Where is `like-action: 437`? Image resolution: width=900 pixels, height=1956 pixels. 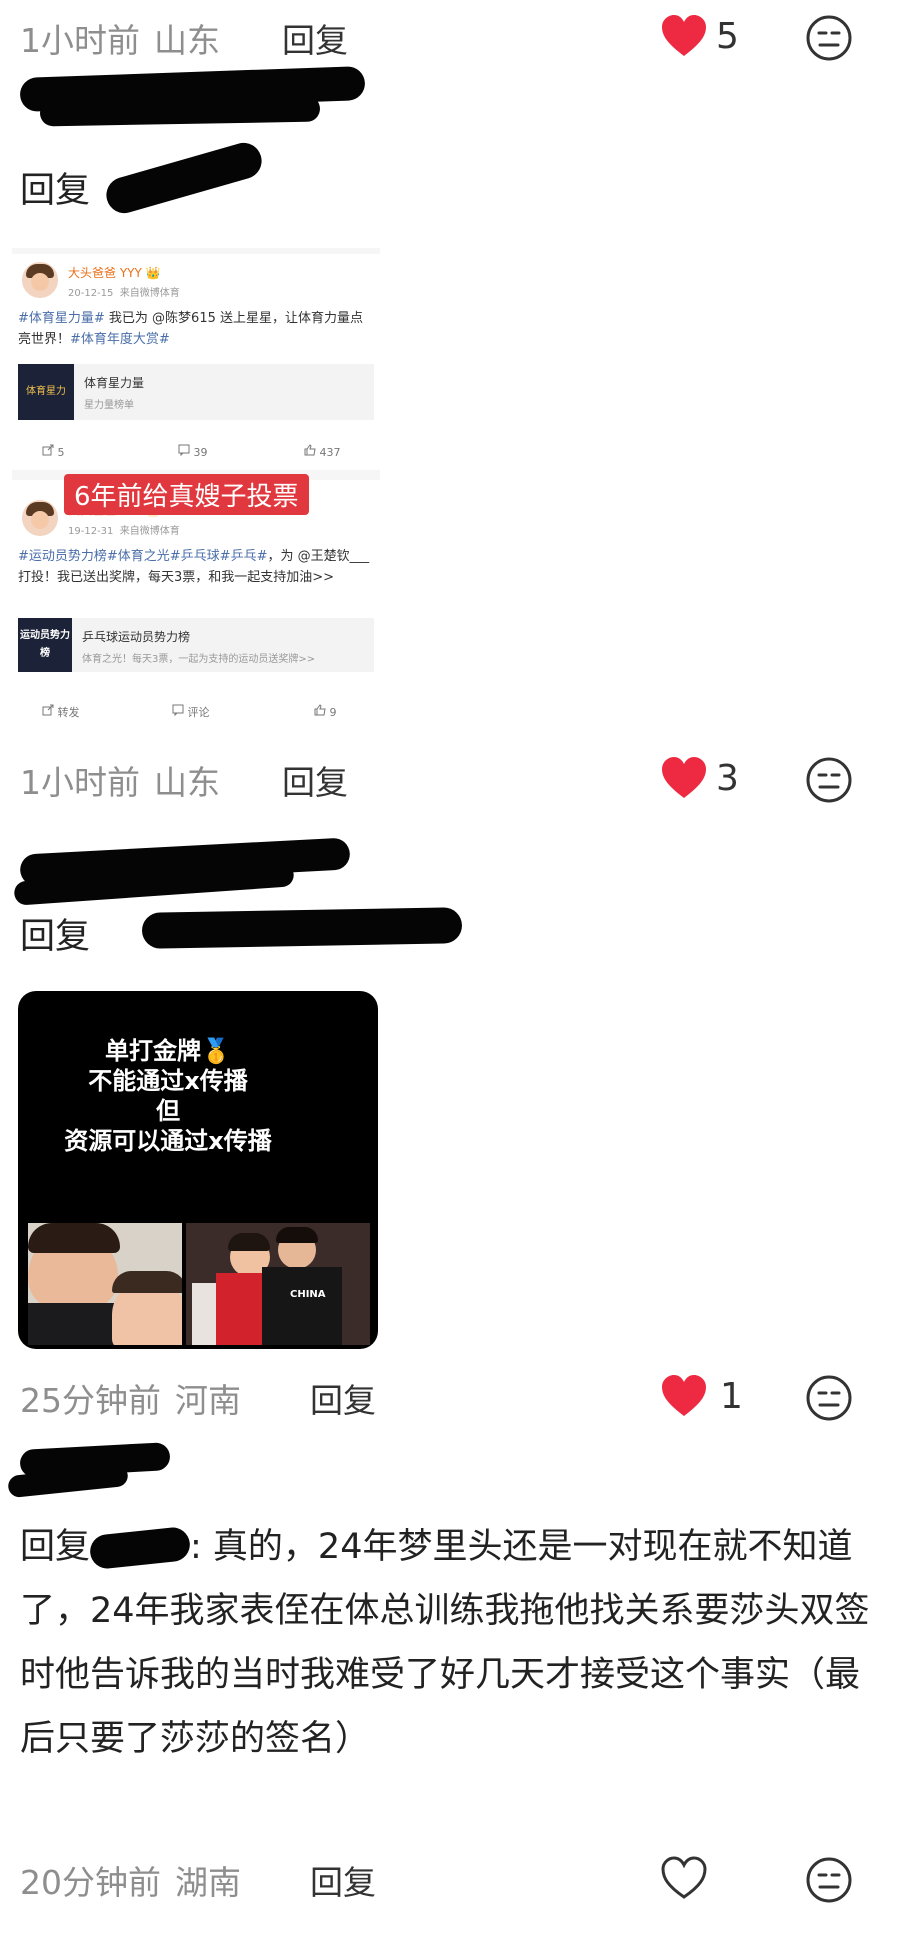 like-action: 437 is located at coordinates (322, 451).